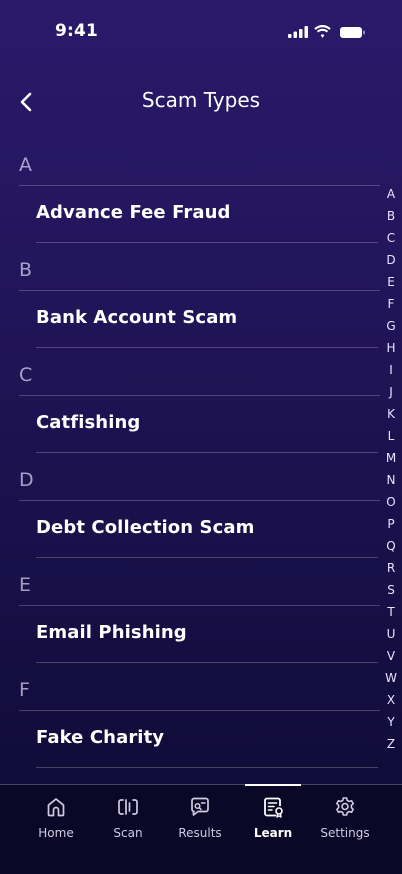 The width and height of the screenshot is (402, 874). I want to click on alphabet-index-letter-c: C, so click(391, 238).